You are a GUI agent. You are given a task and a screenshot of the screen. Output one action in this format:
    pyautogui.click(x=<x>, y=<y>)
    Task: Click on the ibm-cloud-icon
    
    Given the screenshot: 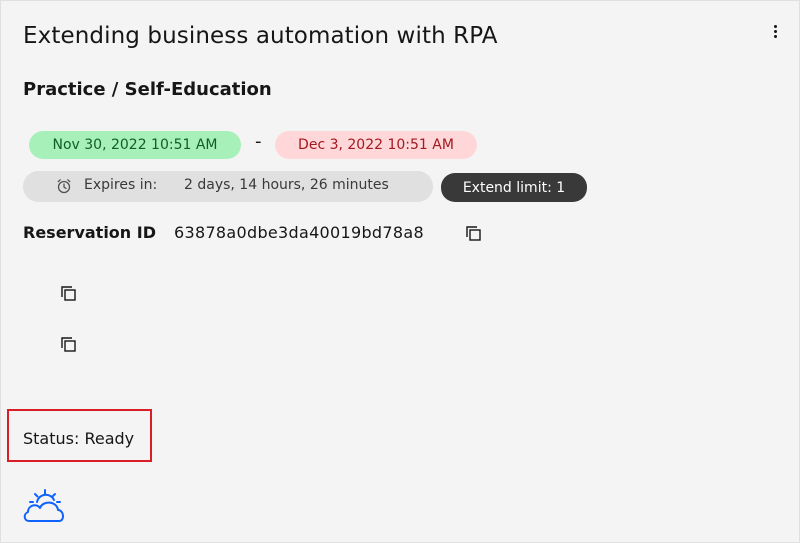 What is the action you would take?
    pyautogui.click(x=43, y=505)
    